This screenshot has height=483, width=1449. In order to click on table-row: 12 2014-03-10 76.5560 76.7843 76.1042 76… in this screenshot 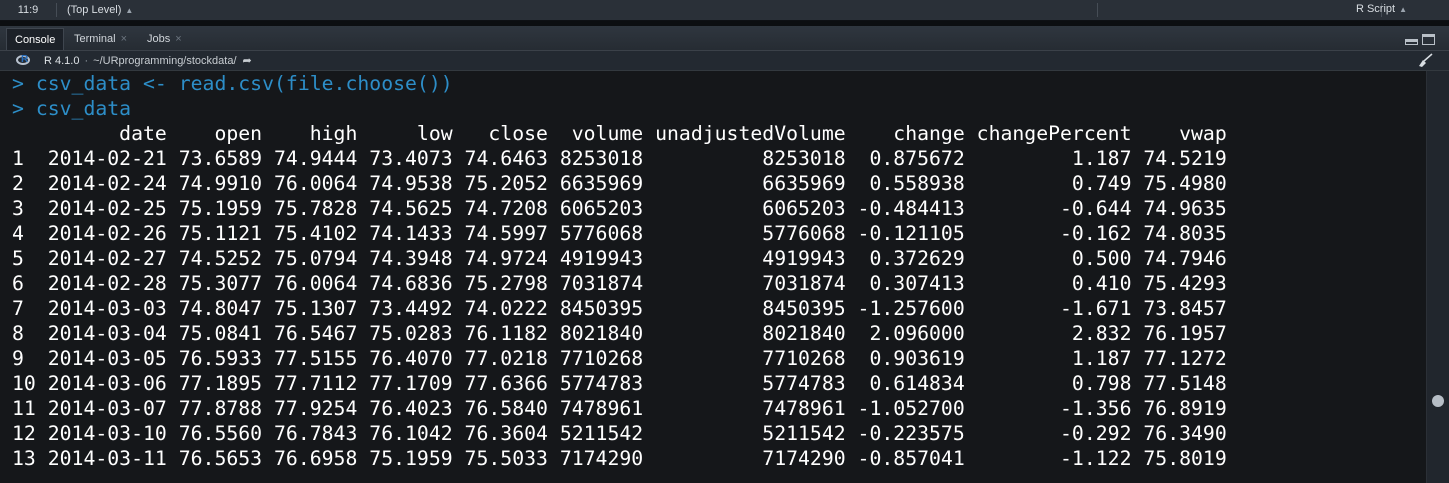, I will do `click(619, 433)`.